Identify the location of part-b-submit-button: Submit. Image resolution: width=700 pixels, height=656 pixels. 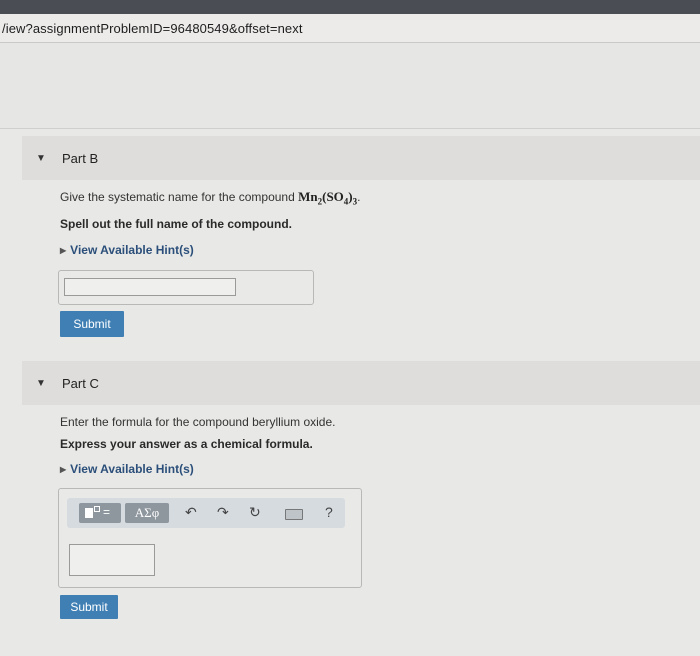
(92, 324).